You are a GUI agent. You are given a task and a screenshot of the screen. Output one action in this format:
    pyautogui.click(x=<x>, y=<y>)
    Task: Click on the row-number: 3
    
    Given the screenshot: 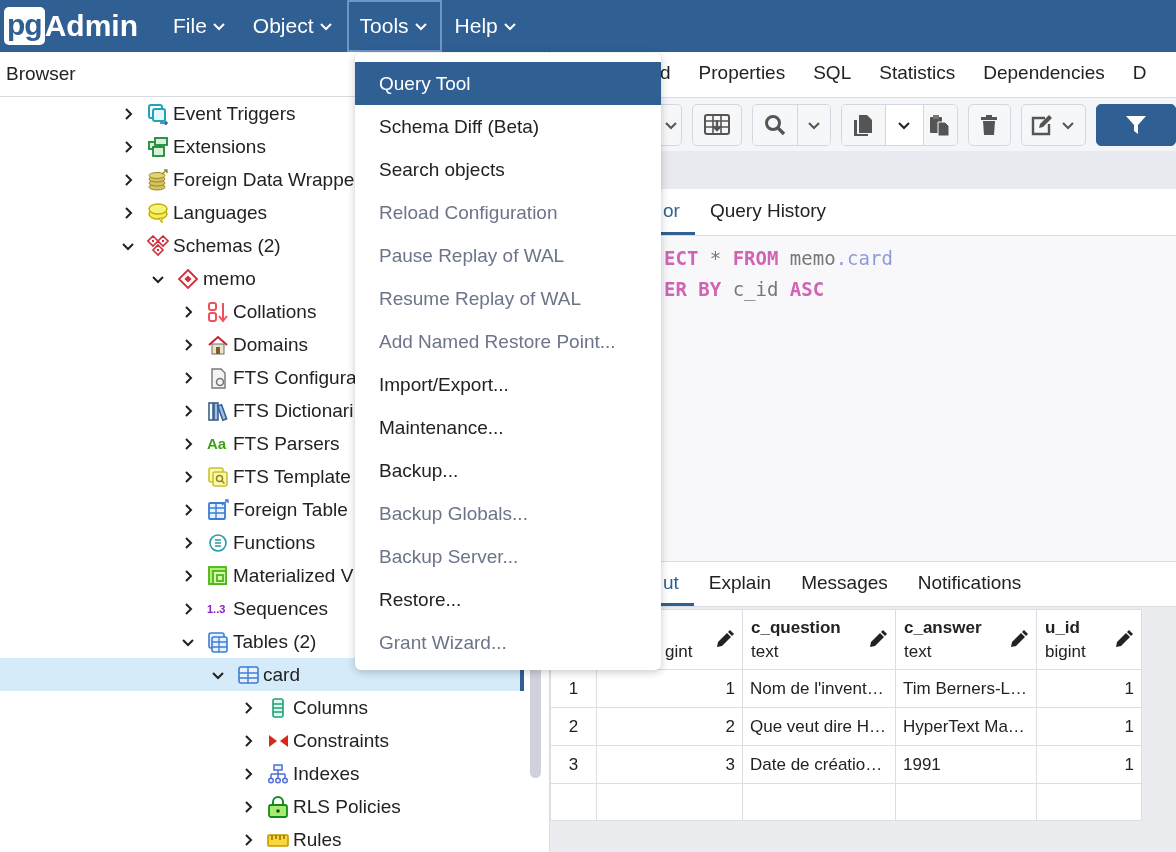 What is the action you would take?
    pyautogui.click(x=573, y=764)
    